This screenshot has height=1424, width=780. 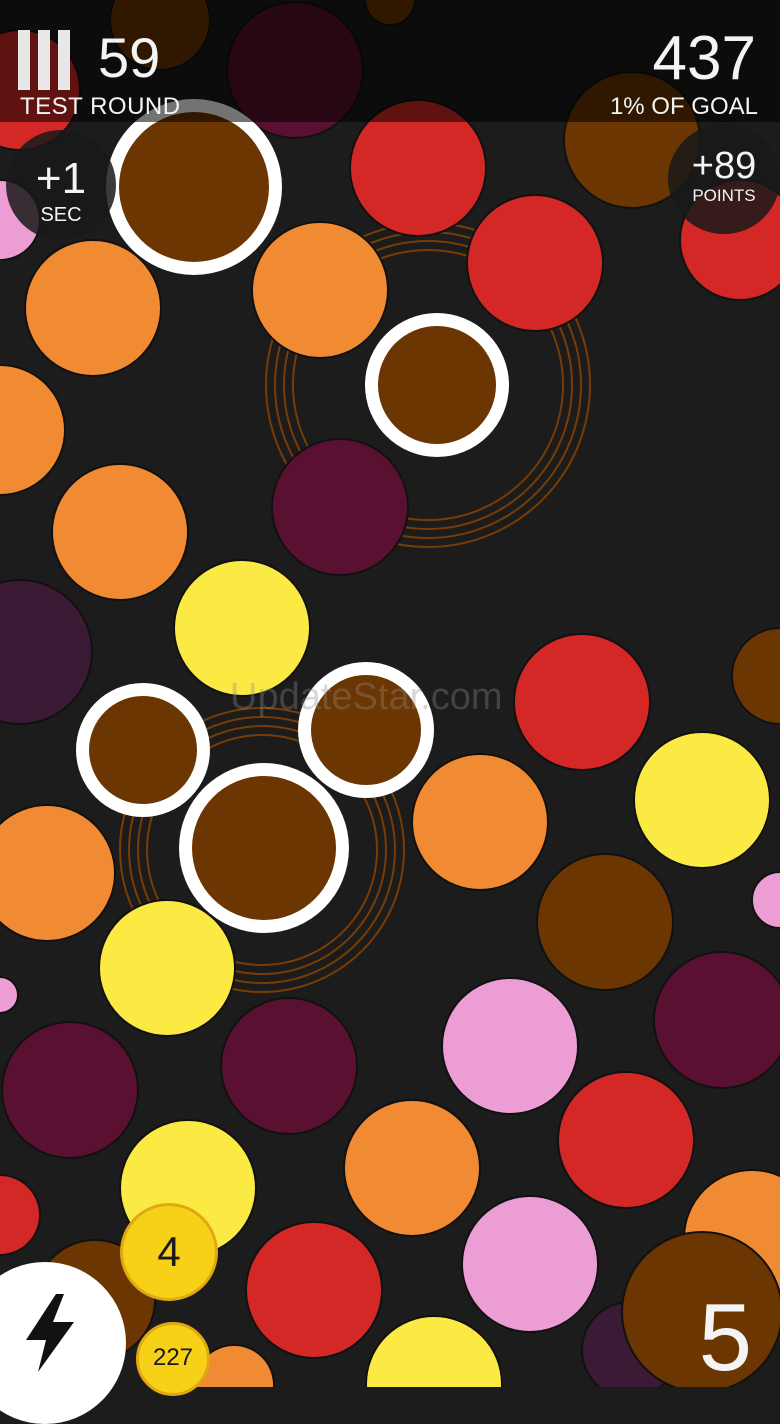 What do you see at coordinates (61, 178) in the screenshot?
I see `bonus-seconds-value: +1` at bounding box center [61, 178].